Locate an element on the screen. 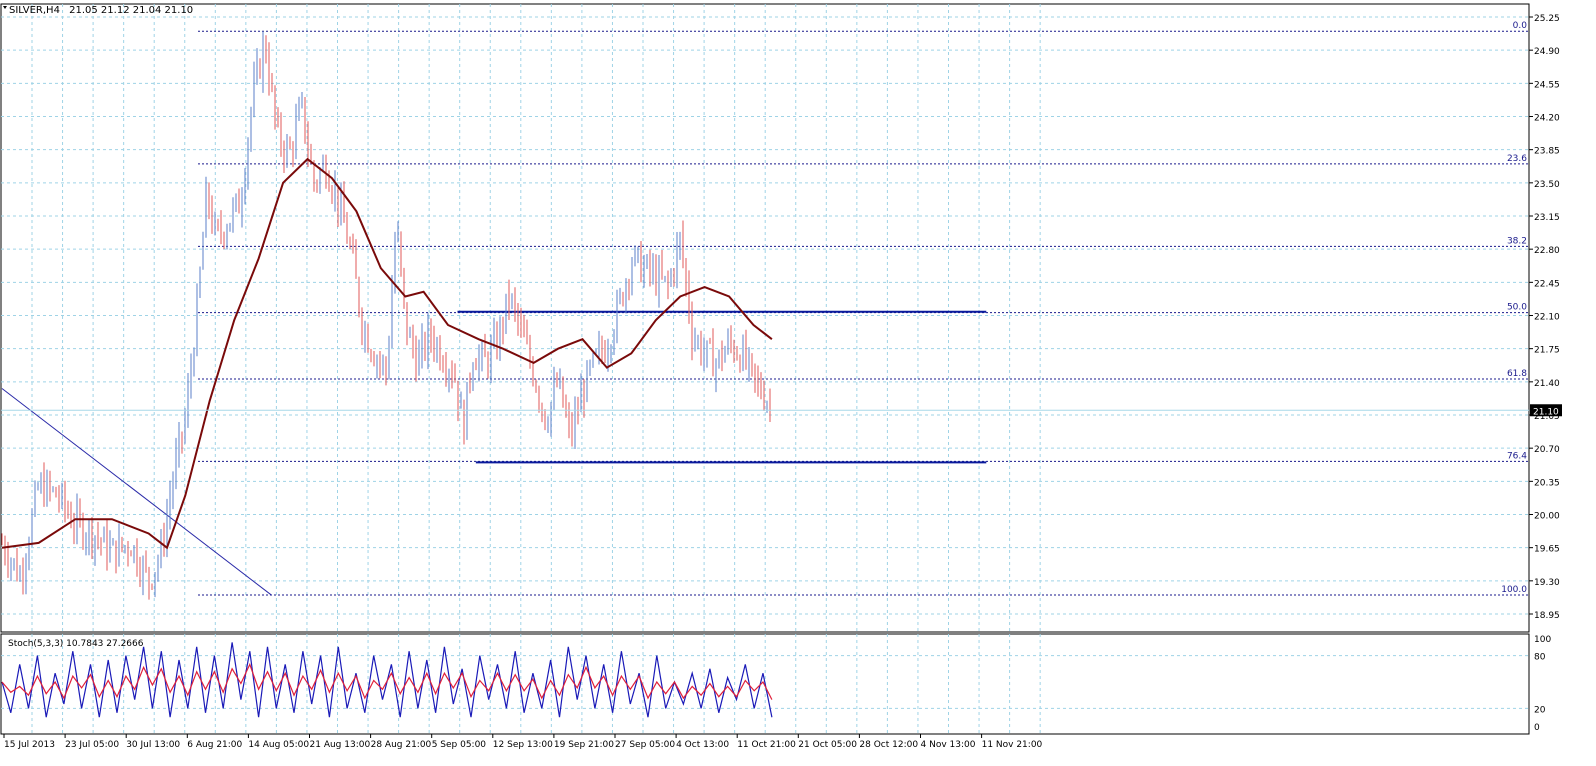  price-tick-label: 18.95 is located at coordinates (1547, 616).